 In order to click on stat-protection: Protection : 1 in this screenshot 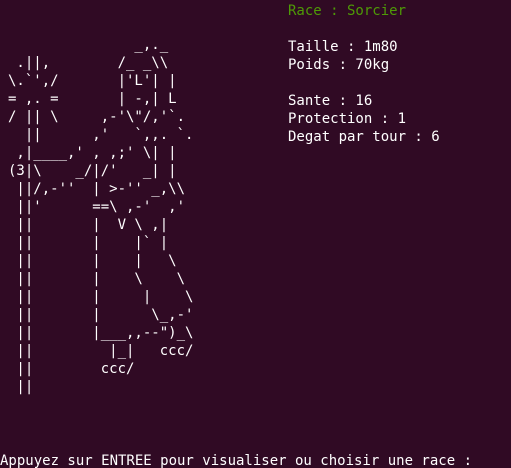, I will do `click(347, 119)`.